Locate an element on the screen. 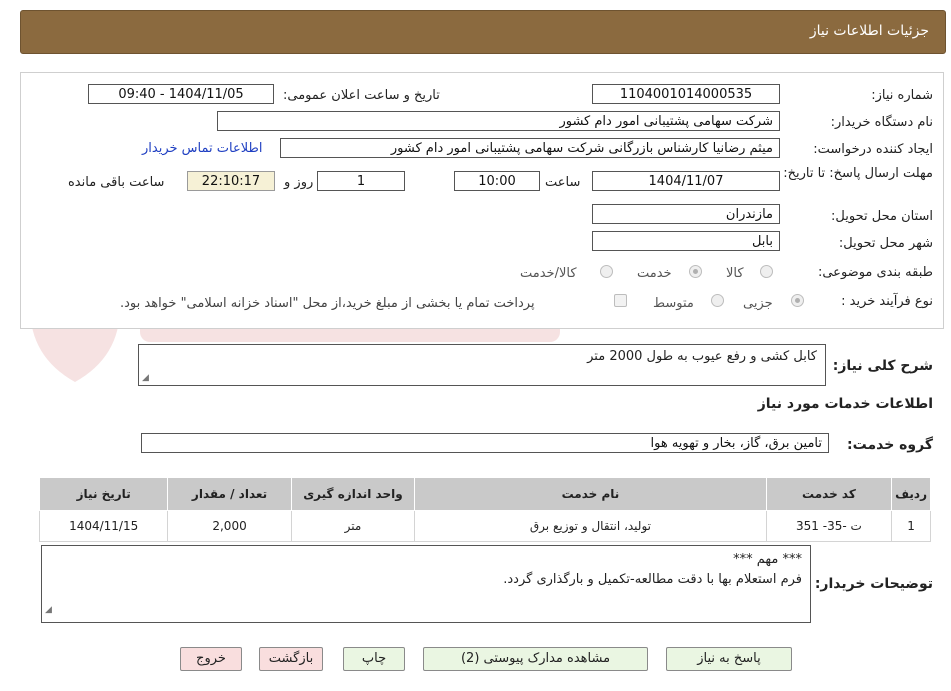 The height and width of the screenshot is (691, 951). cell-service-code: ت -35- 351 is located at coordinates (829, 526).